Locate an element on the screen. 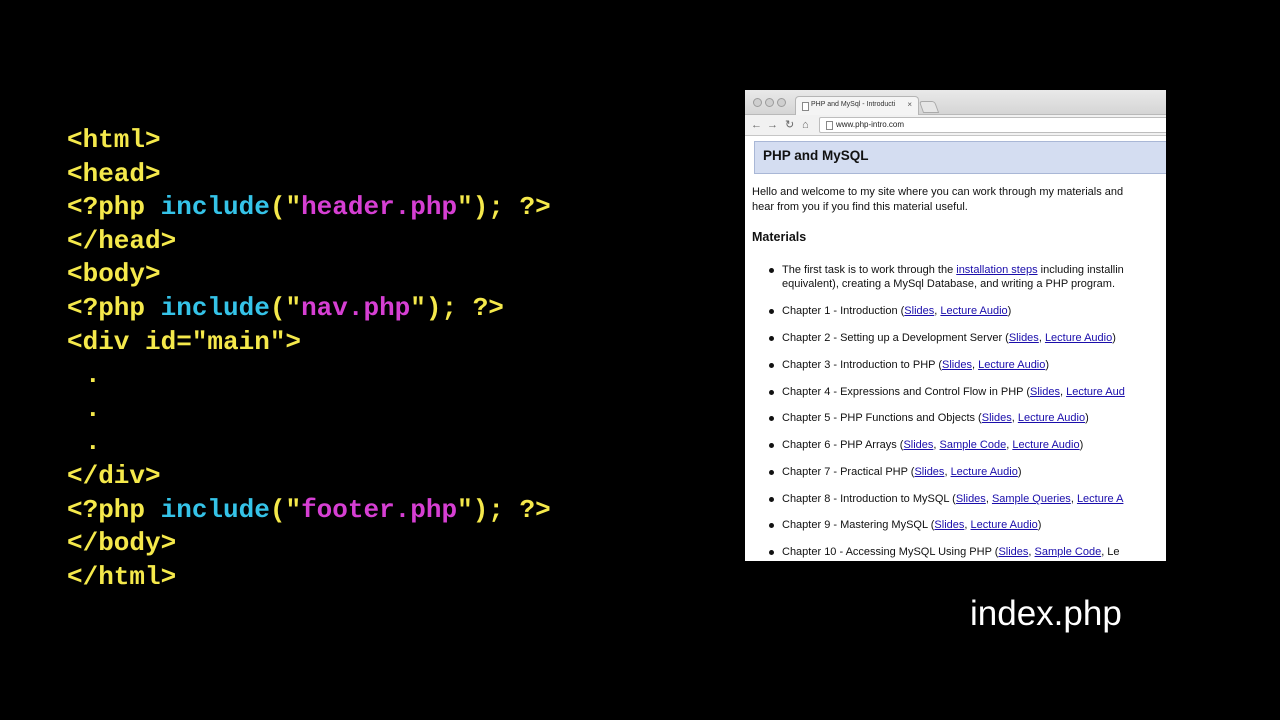 The image size is (1280, 720). window-zoom-dot is located at coordinates (781, 102).